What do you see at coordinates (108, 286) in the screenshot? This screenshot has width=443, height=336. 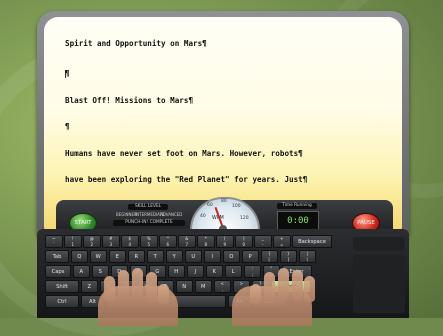 I see `key-x: X` at bounding box center [108, 286].